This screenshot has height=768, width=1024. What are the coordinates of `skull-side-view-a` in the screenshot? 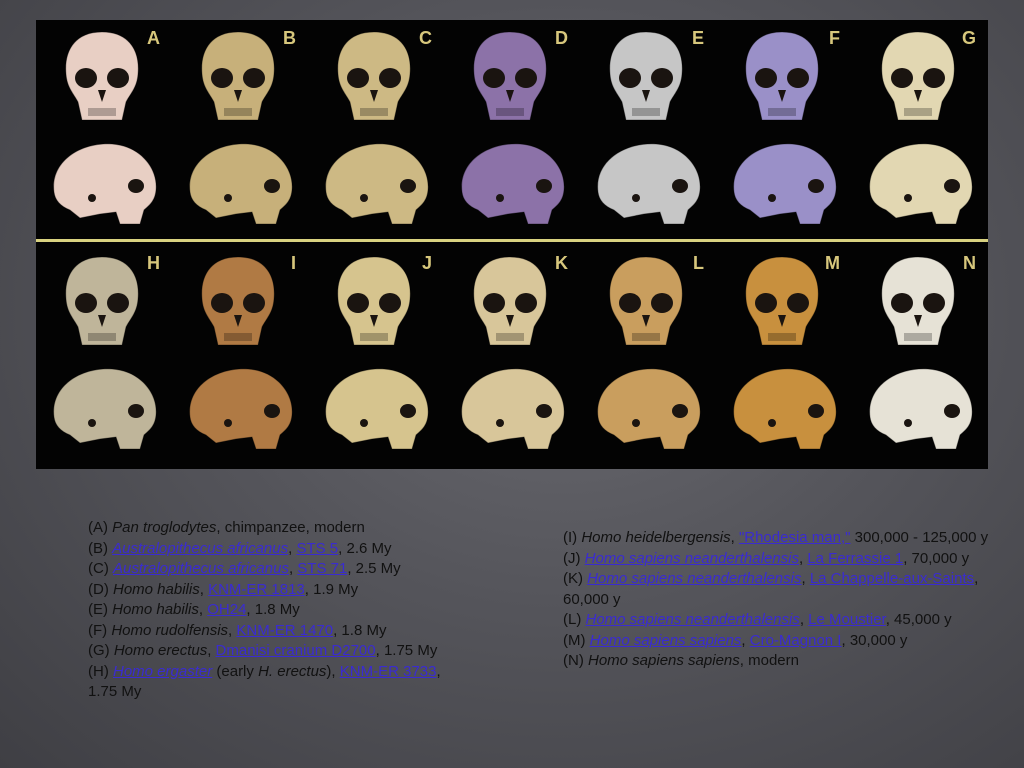 It's located at (105, 184).